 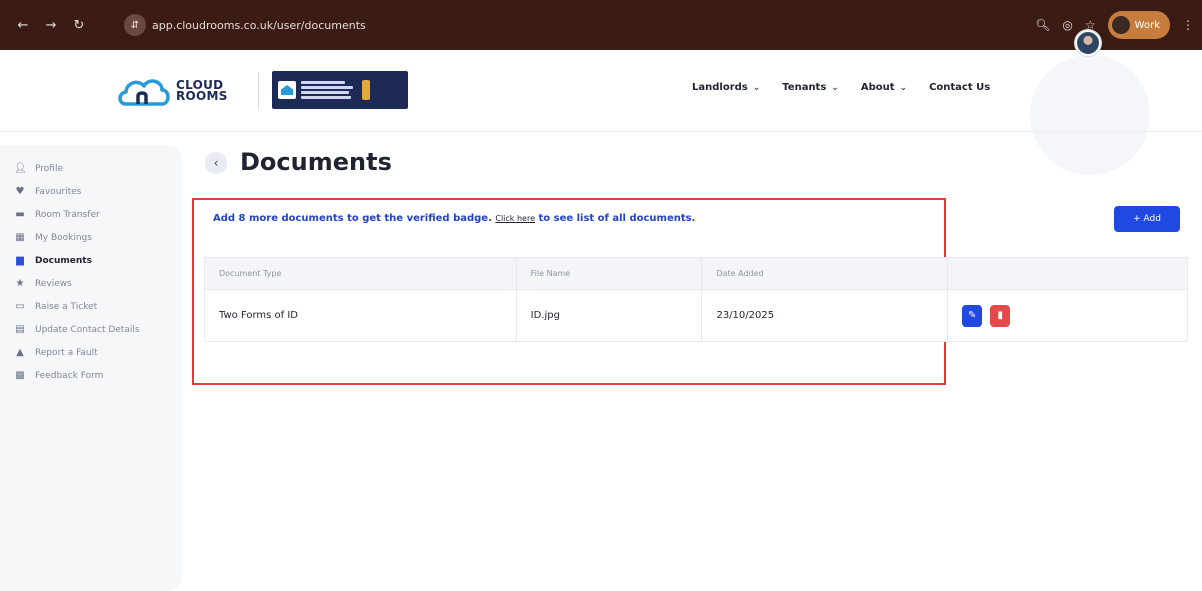 I want to click on table-header-row: Document Type File Name Date Added, so click(x=696, y=273).